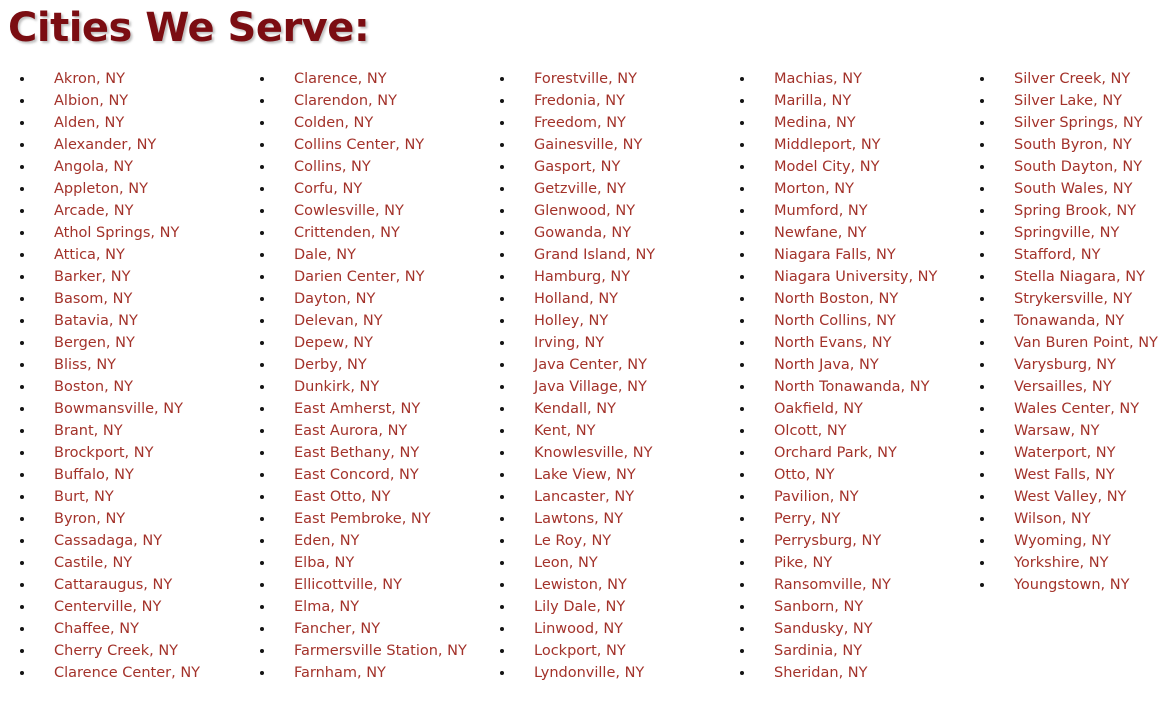  I want to click on list-item: Gainesville, NY, so click(600, 145).